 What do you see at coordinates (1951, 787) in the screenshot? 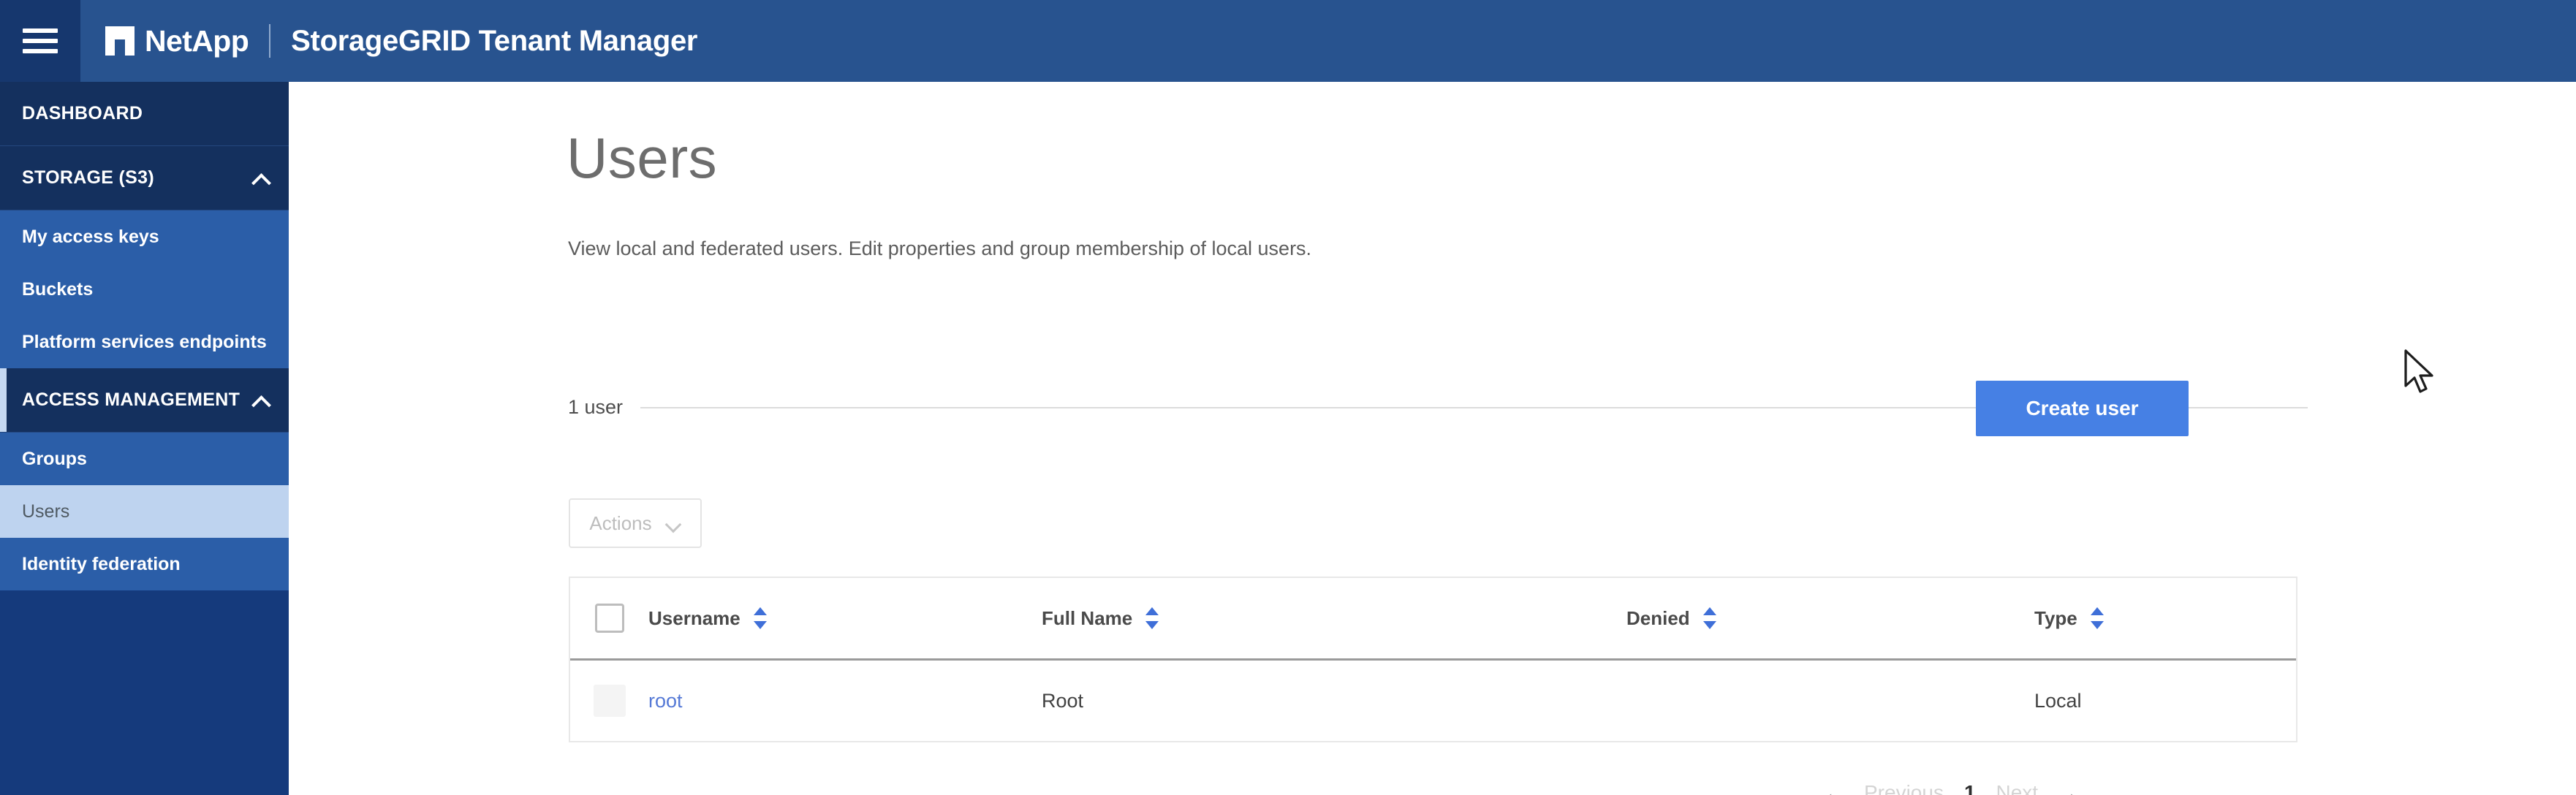
I see `pagination: ← Previous 1 Next →` at bounding box center [1951, 787].